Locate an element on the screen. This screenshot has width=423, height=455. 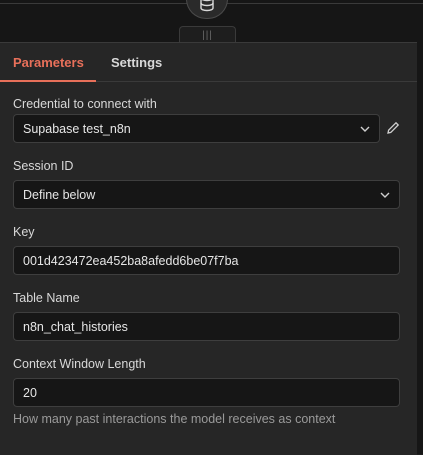
key-label: Key is located at coordinates (24, 232).